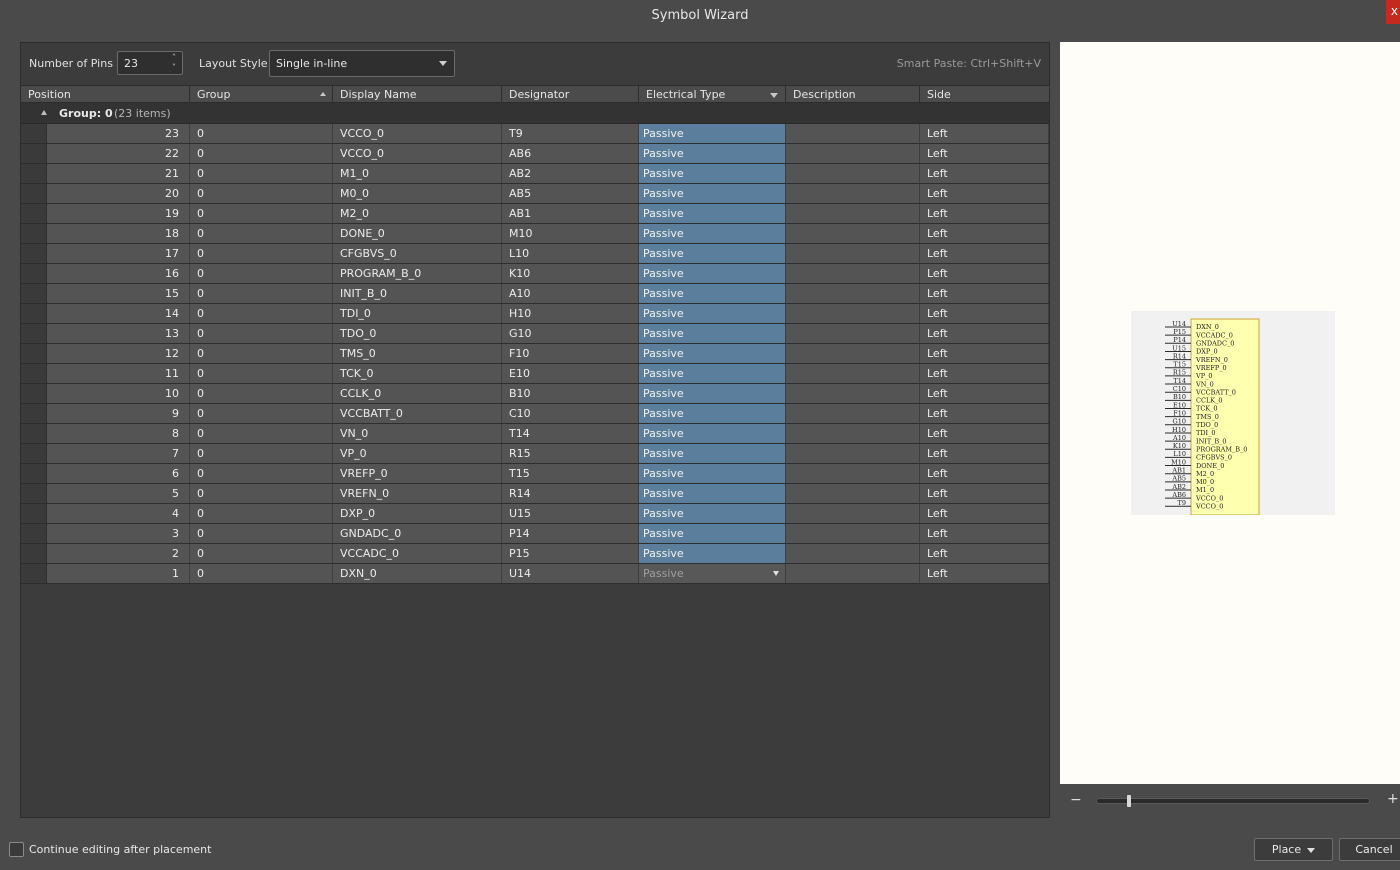 The width and height of the screenshot is (1400, 870). I want to click on cell-designator: M10, so click(570, 233).